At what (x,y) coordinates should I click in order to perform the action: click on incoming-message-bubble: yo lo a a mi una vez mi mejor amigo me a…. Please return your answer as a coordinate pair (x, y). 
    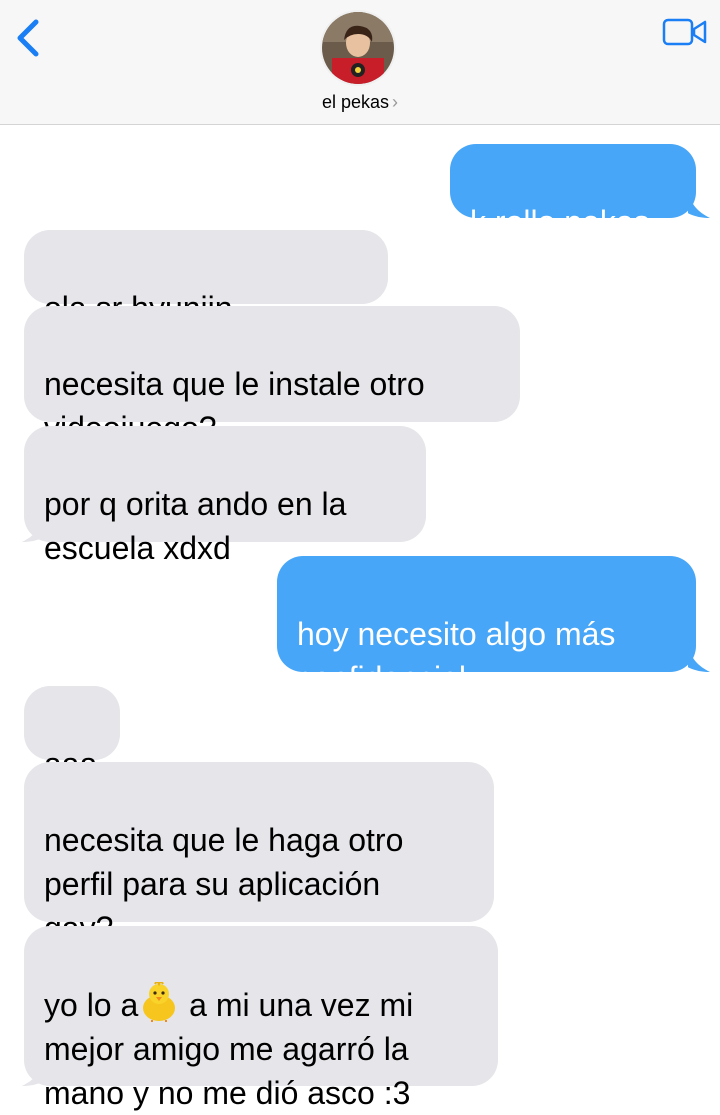
    Looking at the image, I should click on (261, 1018).